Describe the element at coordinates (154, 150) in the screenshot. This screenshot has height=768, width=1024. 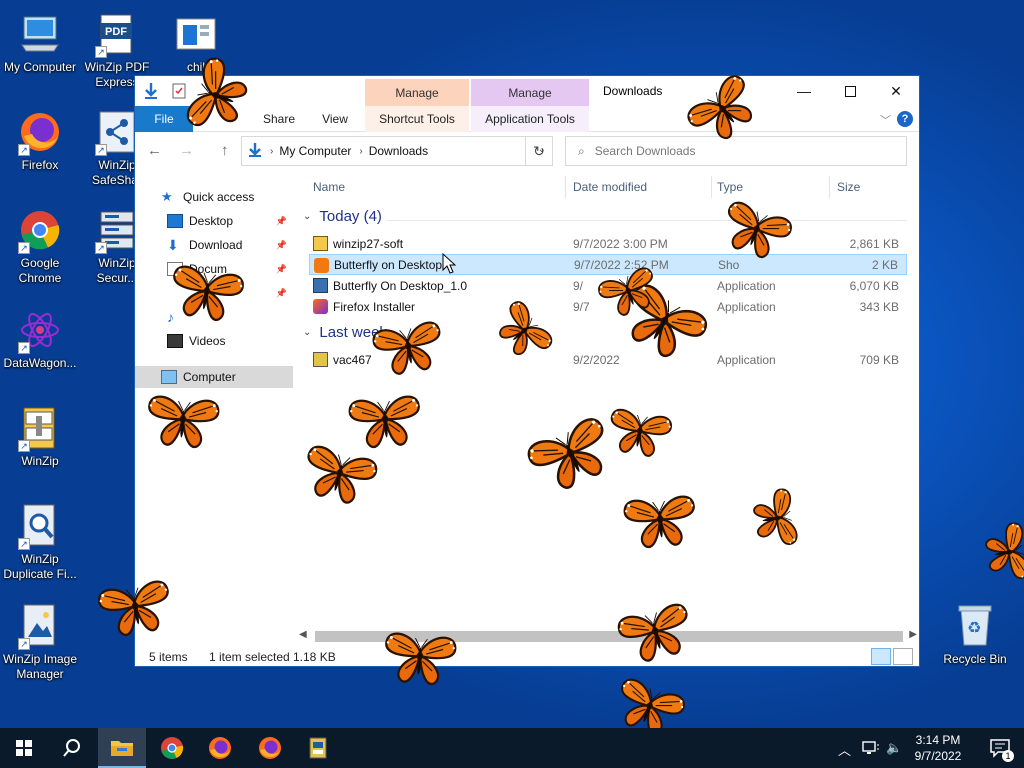
I see `back-arrow-icon: ←` at that location.